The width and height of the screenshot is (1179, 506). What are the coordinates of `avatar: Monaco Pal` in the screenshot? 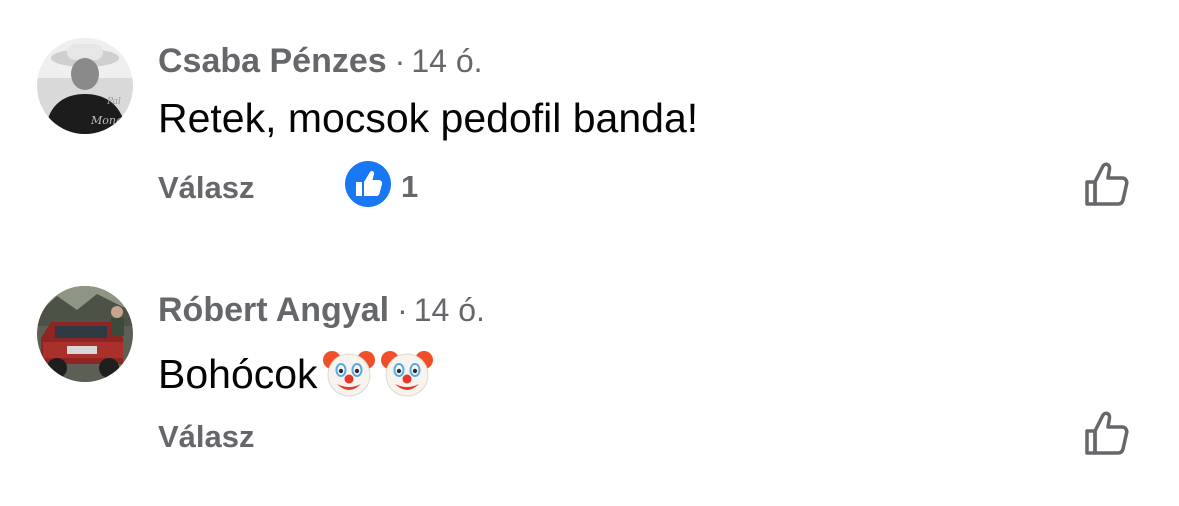 It's located at (85, 86).